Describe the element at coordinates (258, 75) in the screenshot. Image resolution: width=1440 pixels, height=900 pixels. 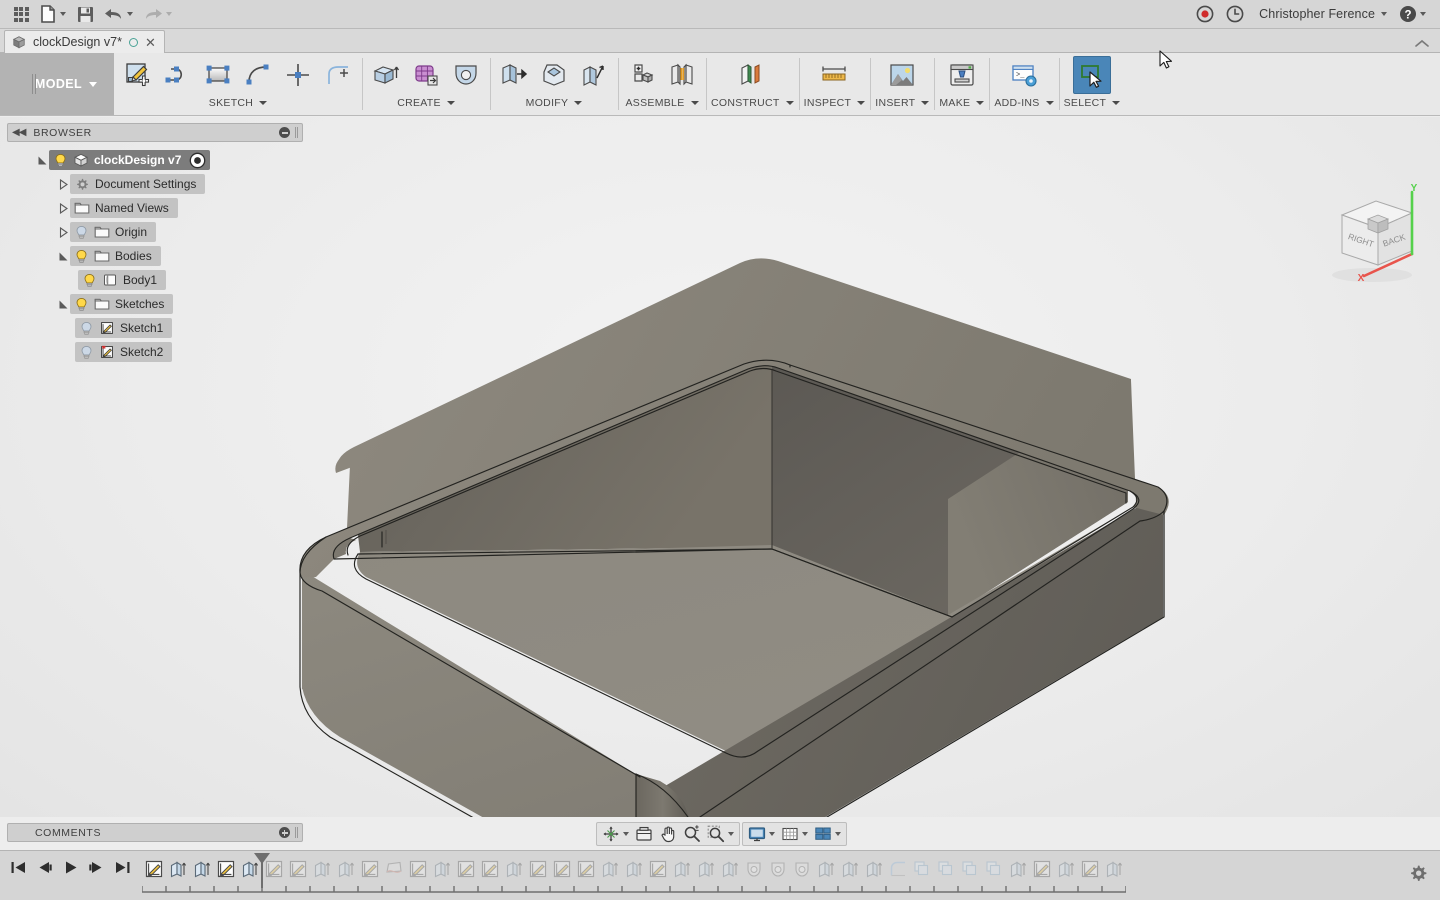
I see `arc-button` at that location.